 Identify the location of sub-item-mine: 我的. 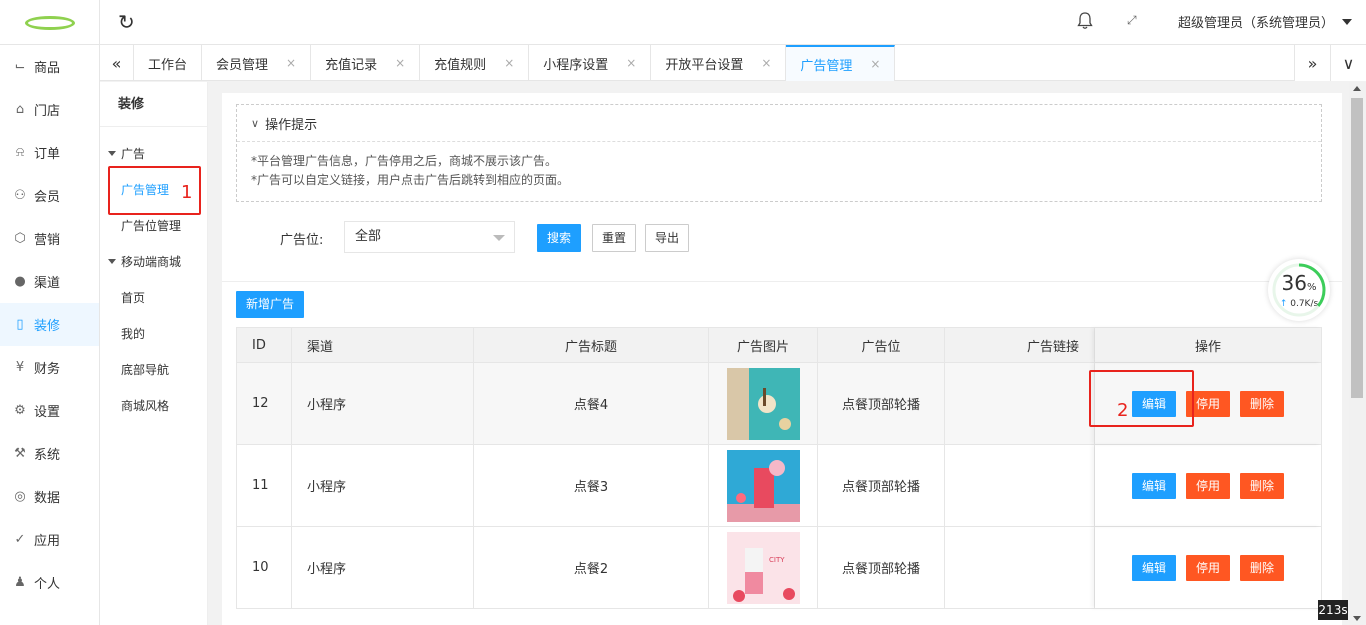
(153, 333).